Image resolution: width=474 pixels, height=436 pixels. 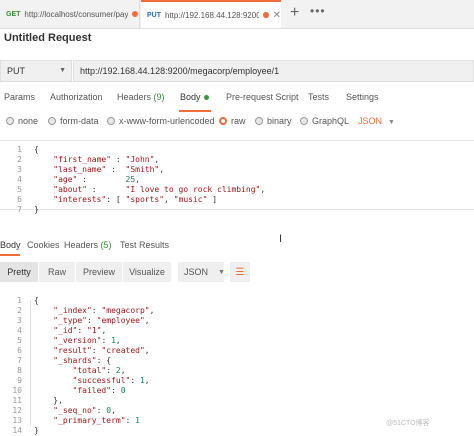 I want to click on view-preview-button: Preview, so click(x=99, y=272).